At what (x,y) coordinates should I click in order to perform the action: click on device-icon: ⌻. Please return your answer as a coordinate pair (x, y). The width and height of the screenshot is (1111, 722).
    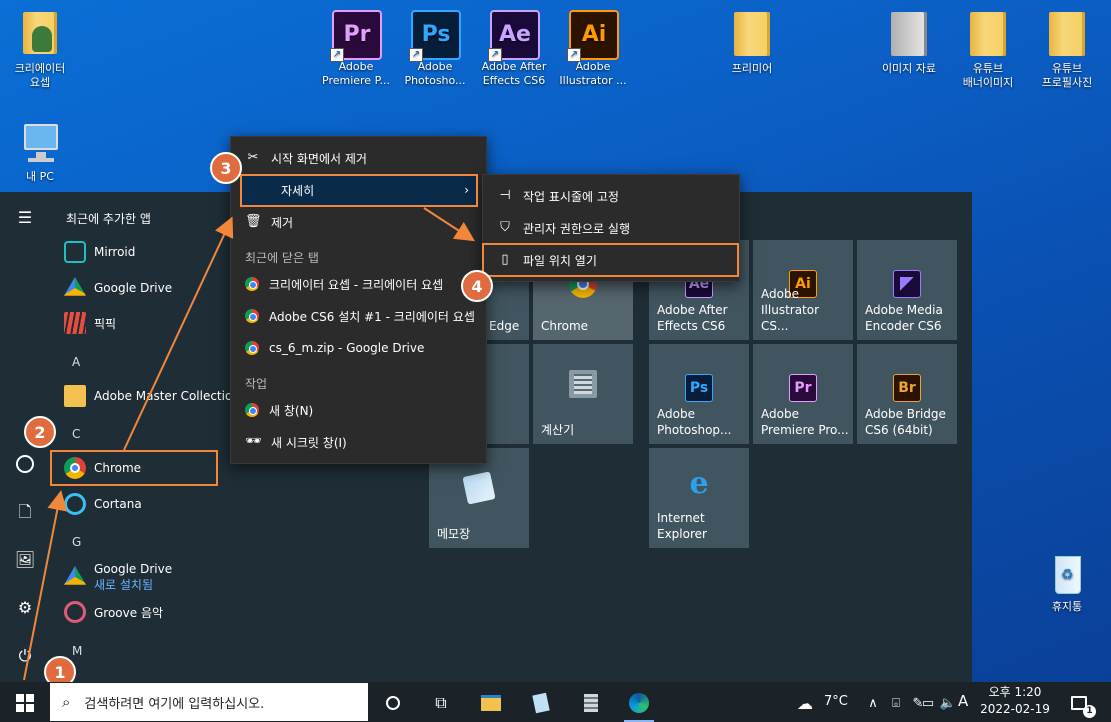
    Looking at the image, I should click on (896, 703).